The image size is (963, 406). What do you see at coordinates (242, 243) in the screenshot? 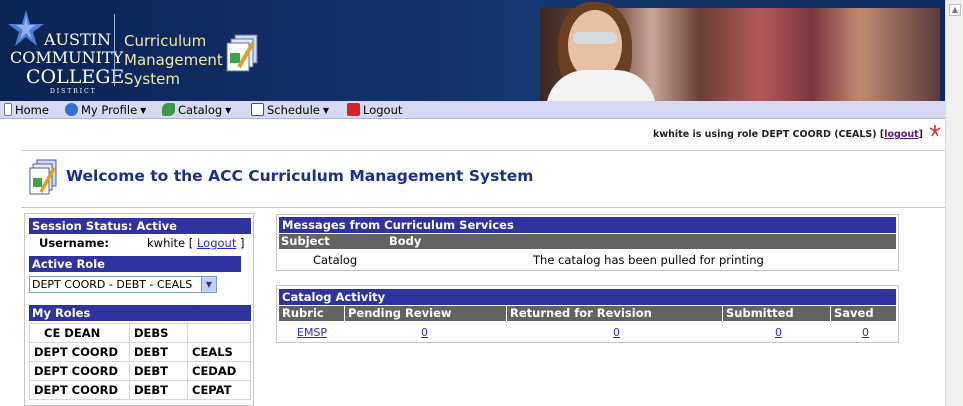
I see `bracket-close: ]` at bounding box center [242, 243].